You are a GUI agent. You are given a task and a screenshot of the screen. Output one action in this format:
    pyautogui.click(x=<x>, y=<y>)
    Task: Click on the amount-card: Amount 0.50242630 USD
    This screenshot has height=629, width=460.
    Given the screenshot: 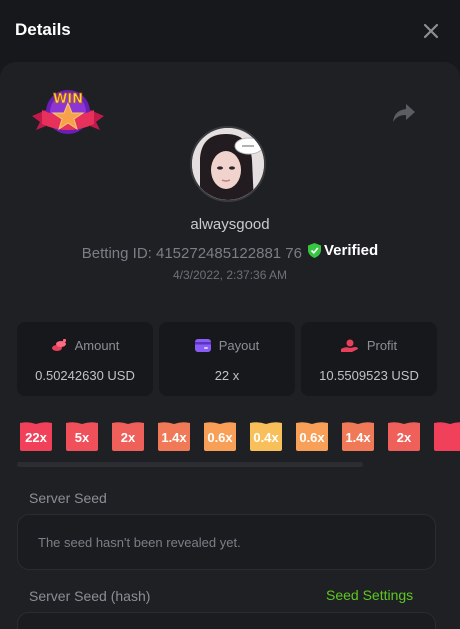 What is the action you would take?
    pyautogui.click(x=85, y=359)
    